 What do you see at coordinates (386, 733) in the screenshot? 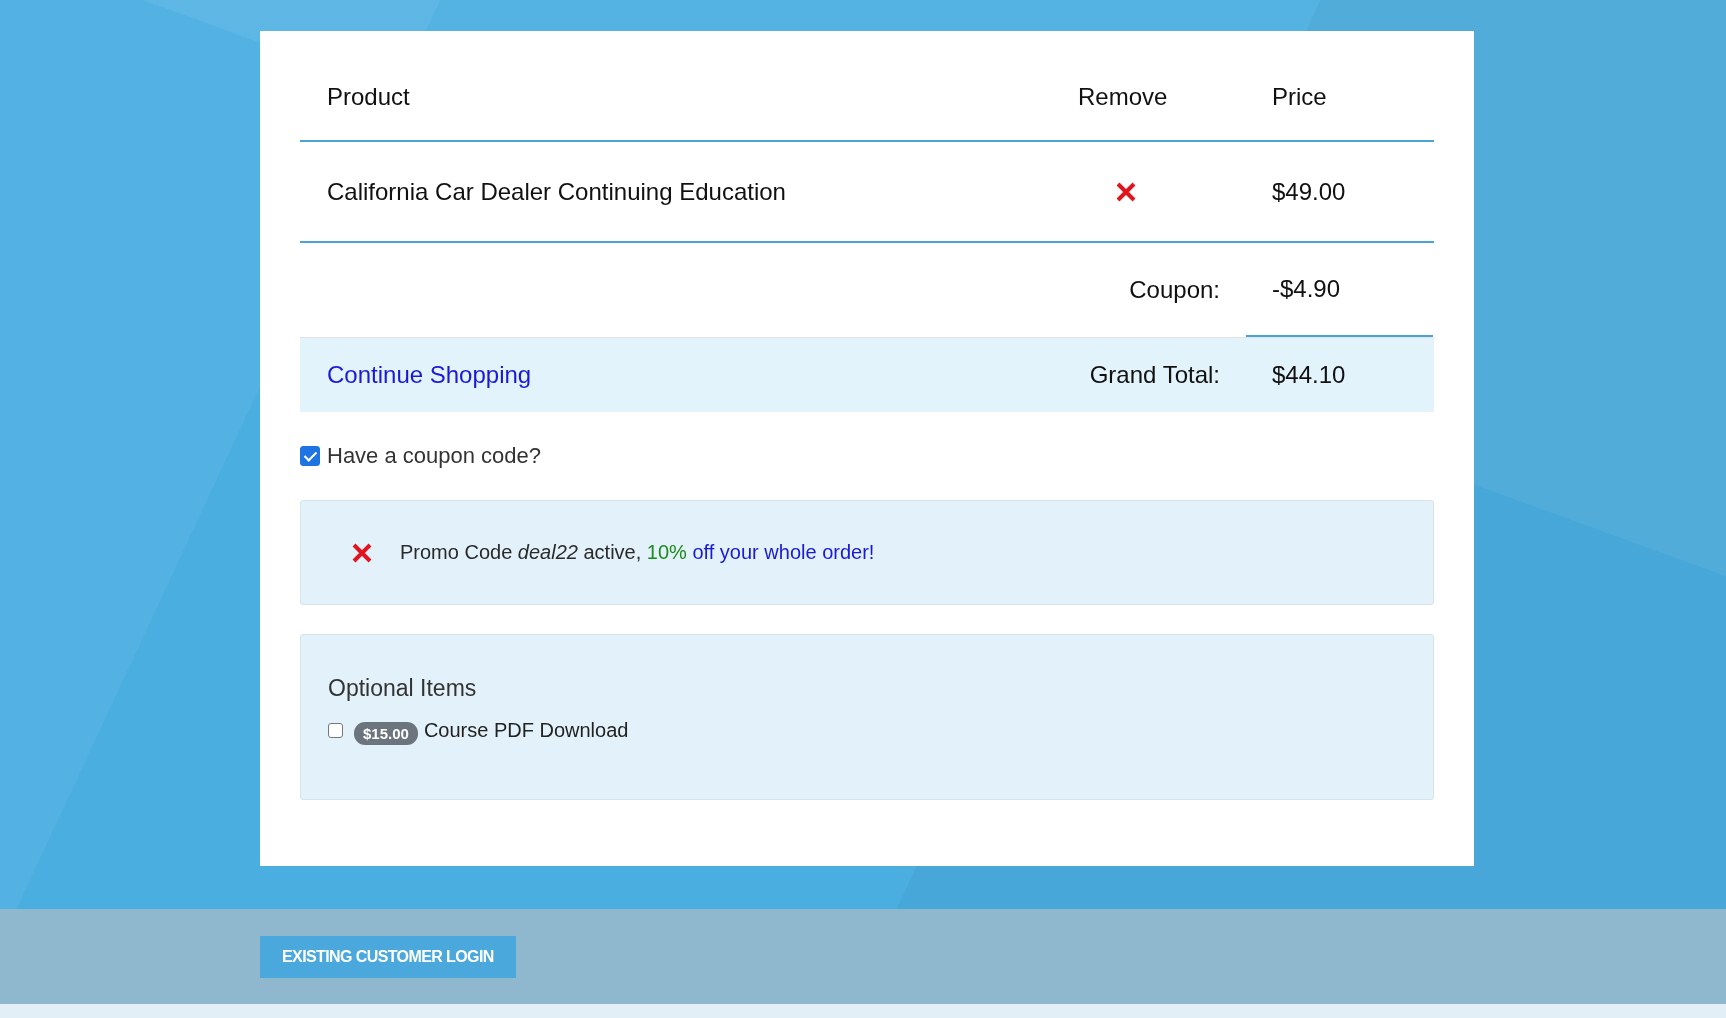
I see `price-badge: $15.00` at bounding box center [386, 733].